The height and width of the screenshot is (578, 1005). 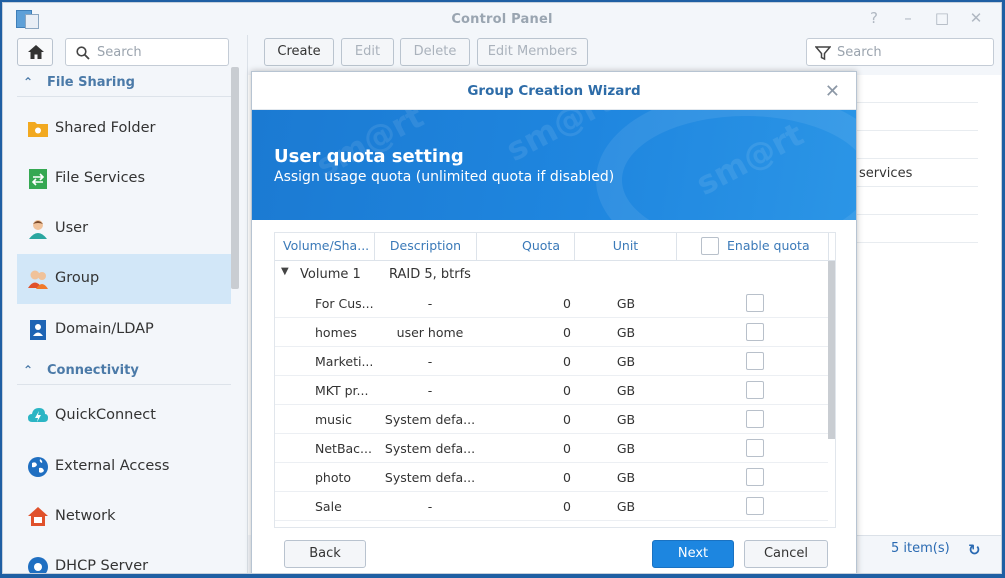 What do you see at coordinates (38, 229) in the screenshot?
I see `user-icon` at bounding box center [38, 229].